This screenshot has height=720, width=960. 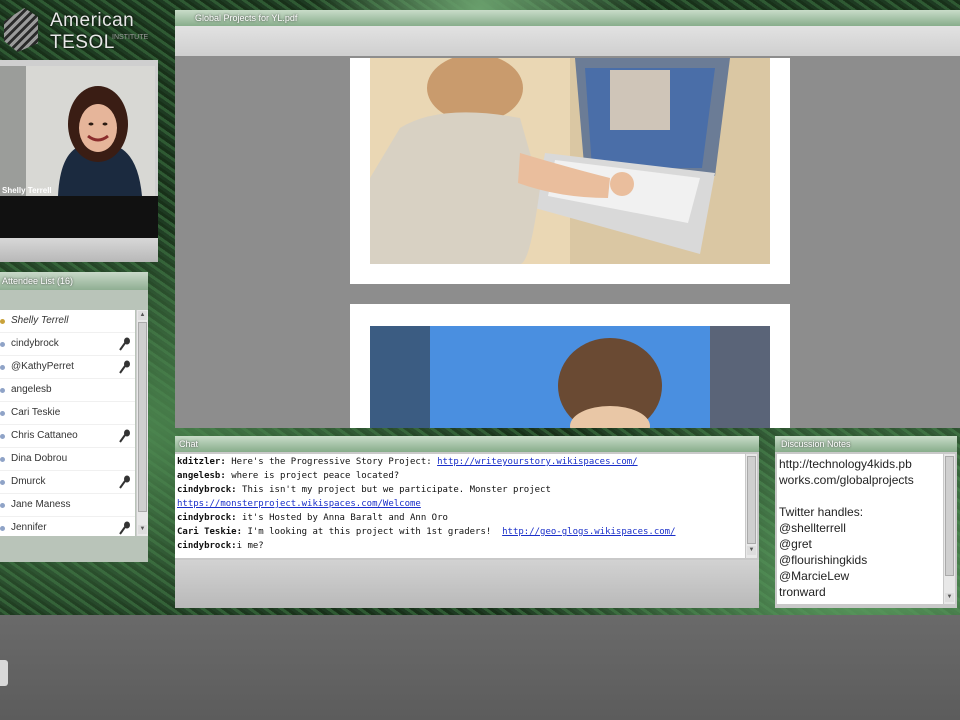 I want to click on attendee-row: Jane Maness, so click(x=67, y=505).